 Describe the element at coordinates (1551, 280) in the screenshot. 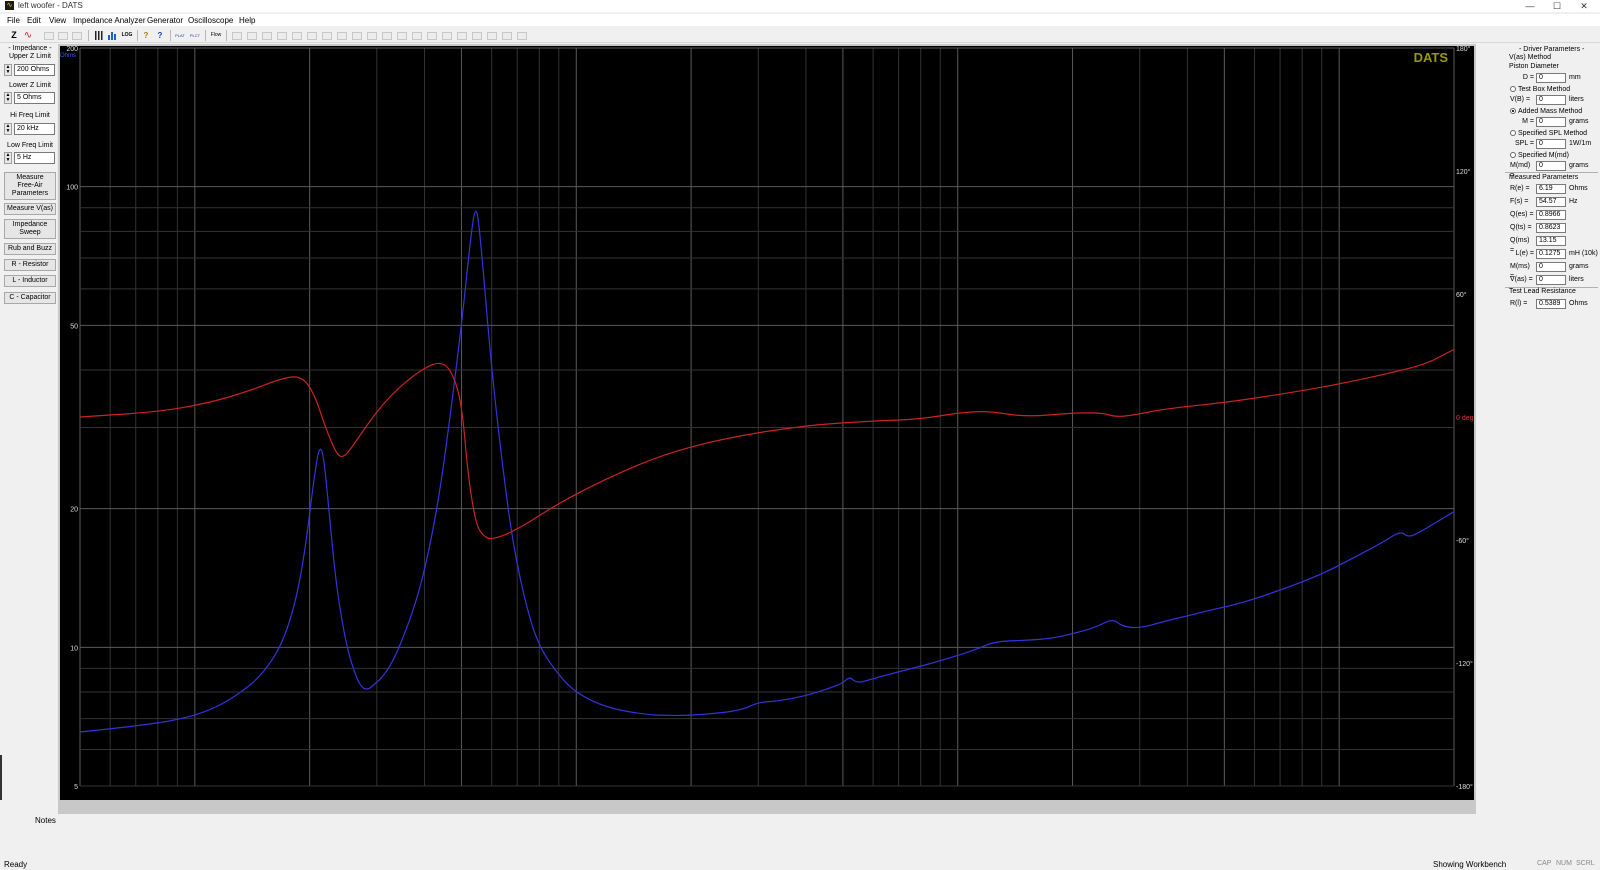

I see `vas-field: 0` at that location.